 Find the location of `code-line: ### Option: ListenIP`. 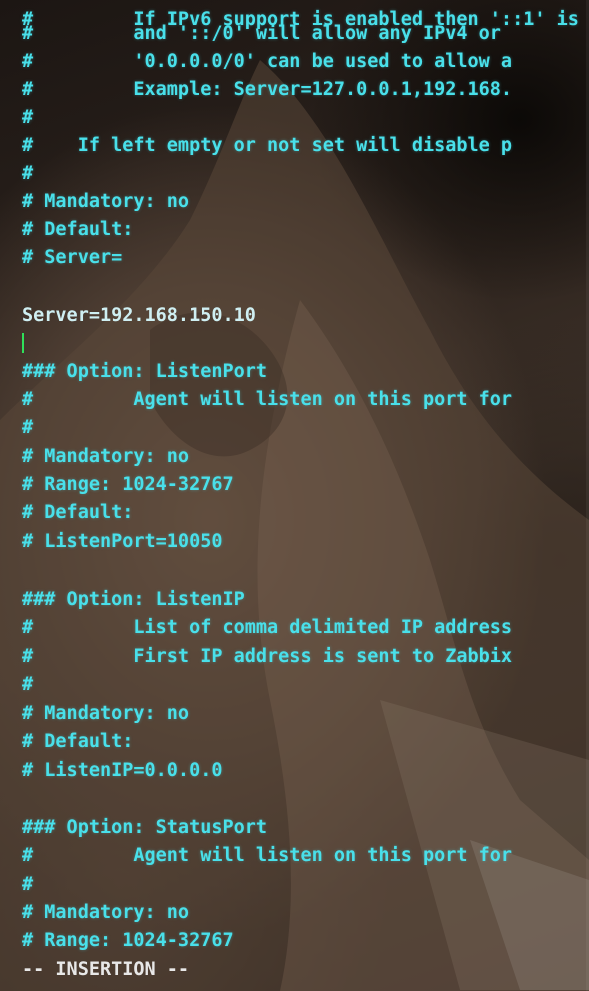

code-line: ### Option: ListenIP is located at coordinates (133, 599).